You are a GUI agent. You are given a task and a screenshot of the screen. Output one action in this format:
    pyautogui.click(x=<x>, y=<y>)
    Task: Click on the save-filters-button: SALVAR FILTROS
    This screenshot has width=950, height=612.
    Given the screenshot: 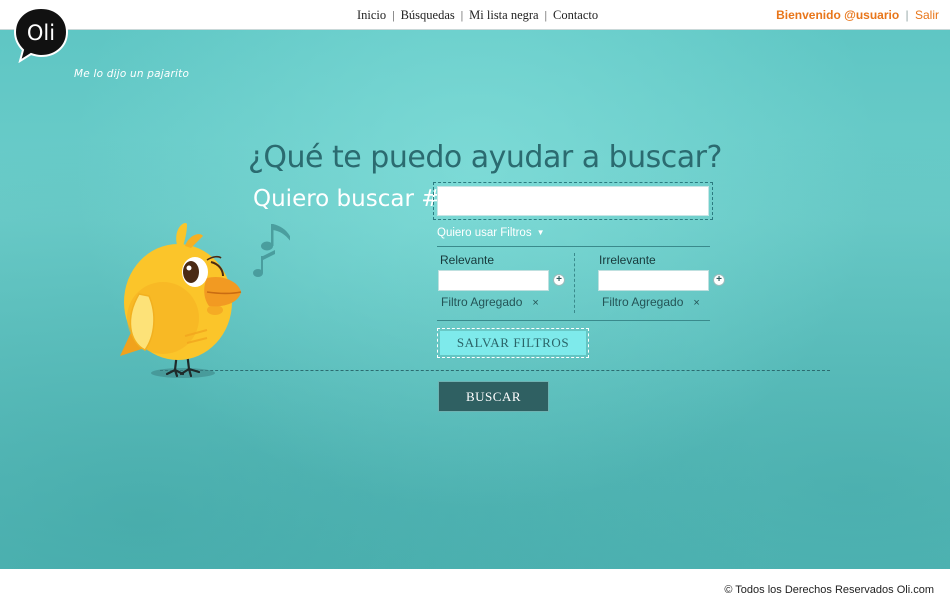 What is the action you would take?
    pyautogui.click(x=513, y=343)
    